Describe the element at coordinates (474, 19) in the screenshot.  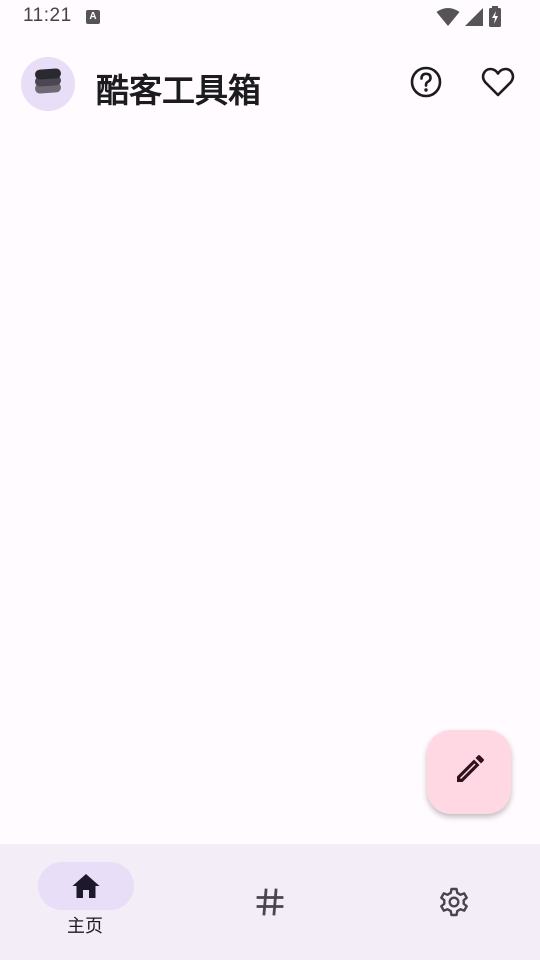
I see `signal-icon` at that location.